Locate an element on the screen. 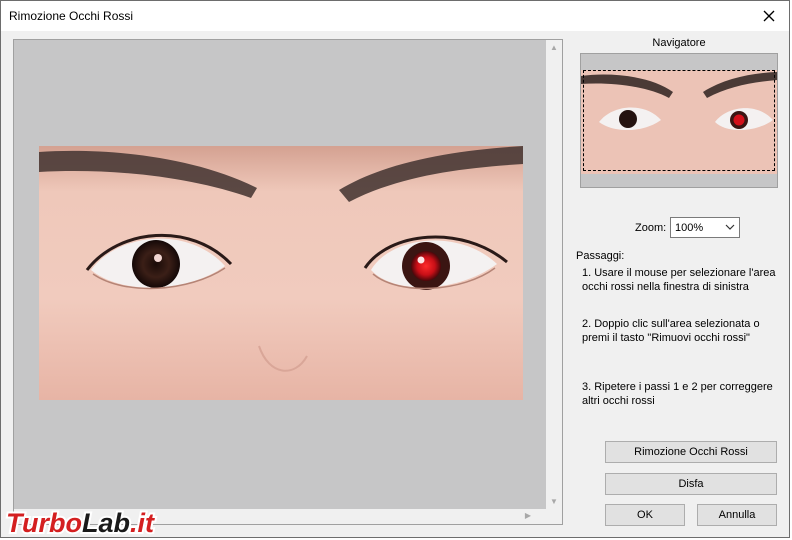 The image size is (792, 540). svg-text: TurboLab.it is located at coordinates (80, 523).